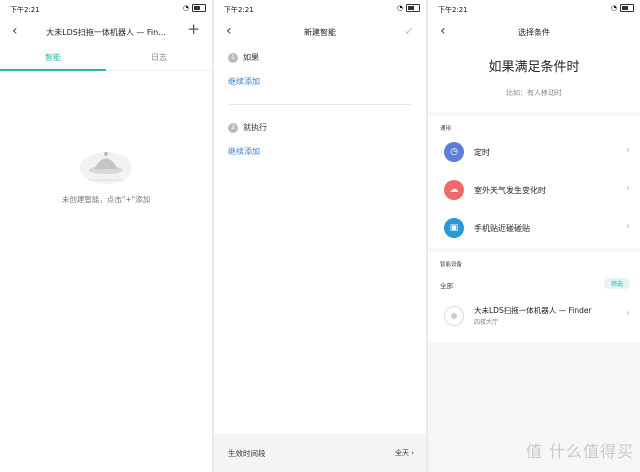  I want to click on if-section-header: 1 如果, so click(243, 57).